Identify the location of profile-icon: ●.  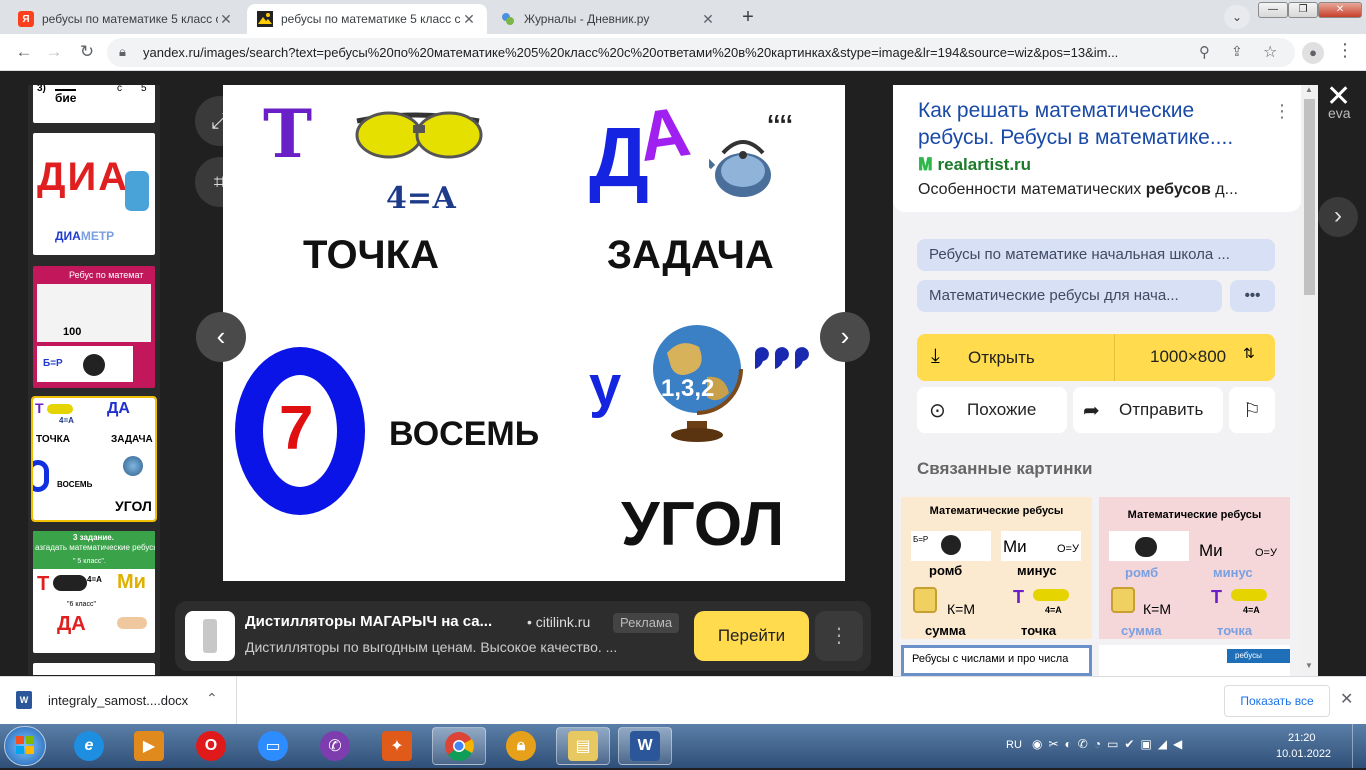
(1313, 53).